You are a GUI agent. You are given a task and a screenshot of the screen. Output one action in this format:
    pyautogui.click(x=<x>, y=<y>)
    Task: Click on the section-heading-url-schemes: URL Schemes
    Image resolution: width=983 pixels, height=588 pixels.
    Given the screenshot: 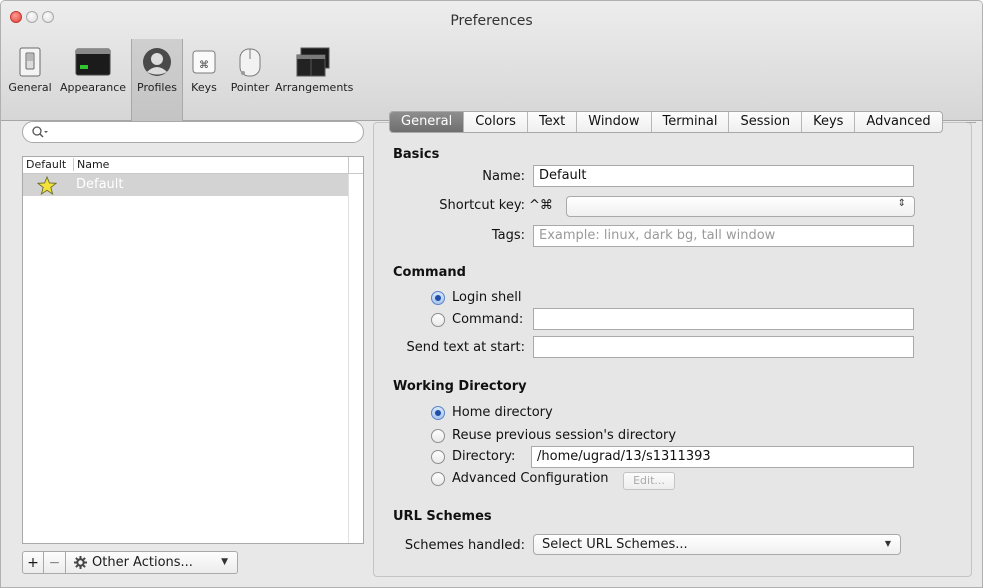 What is the action you would take?
    pyautogui.click(x=442, y=516)
    